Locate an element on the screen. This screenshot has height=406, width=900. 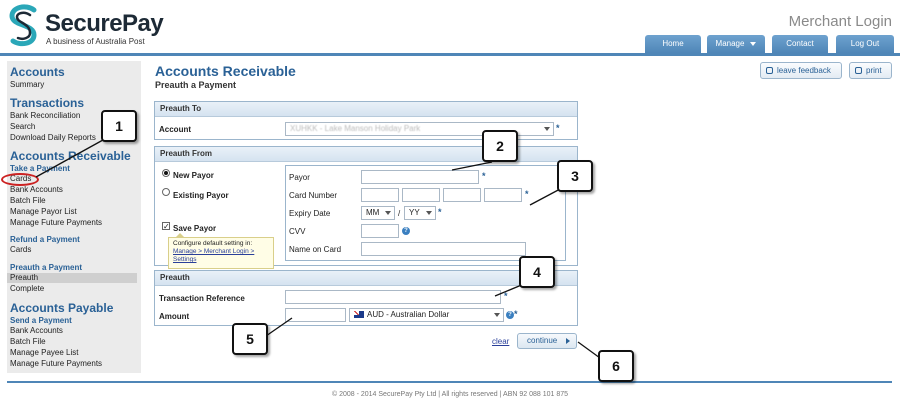
sidebar-item-bank-accounts: Bank Accounts is located at coordinates (36, 189).